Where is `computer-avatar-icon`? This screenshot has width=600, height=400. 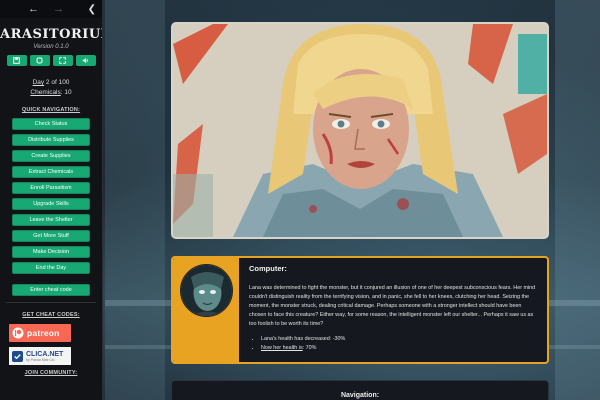 computer-avatar-icon is located at coordinates (206, 290).